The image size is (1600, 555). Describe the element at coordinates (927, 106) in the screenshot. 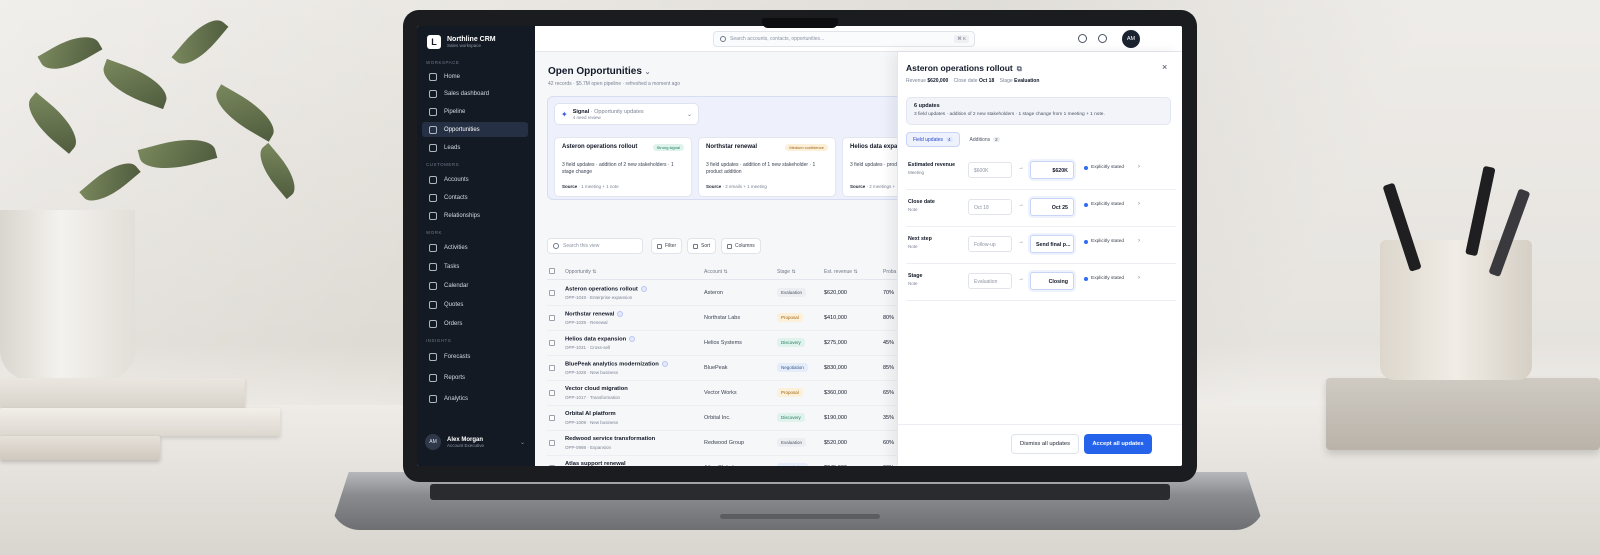

I see `summary-title: 6 updates` at that location.